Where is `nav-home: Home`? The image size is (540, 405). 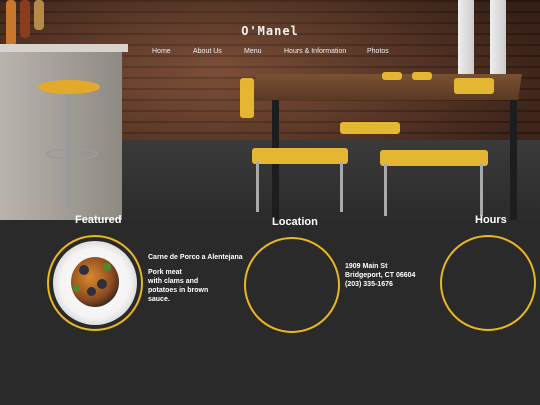 nav-home: Home is located at coordinates (161, 51).